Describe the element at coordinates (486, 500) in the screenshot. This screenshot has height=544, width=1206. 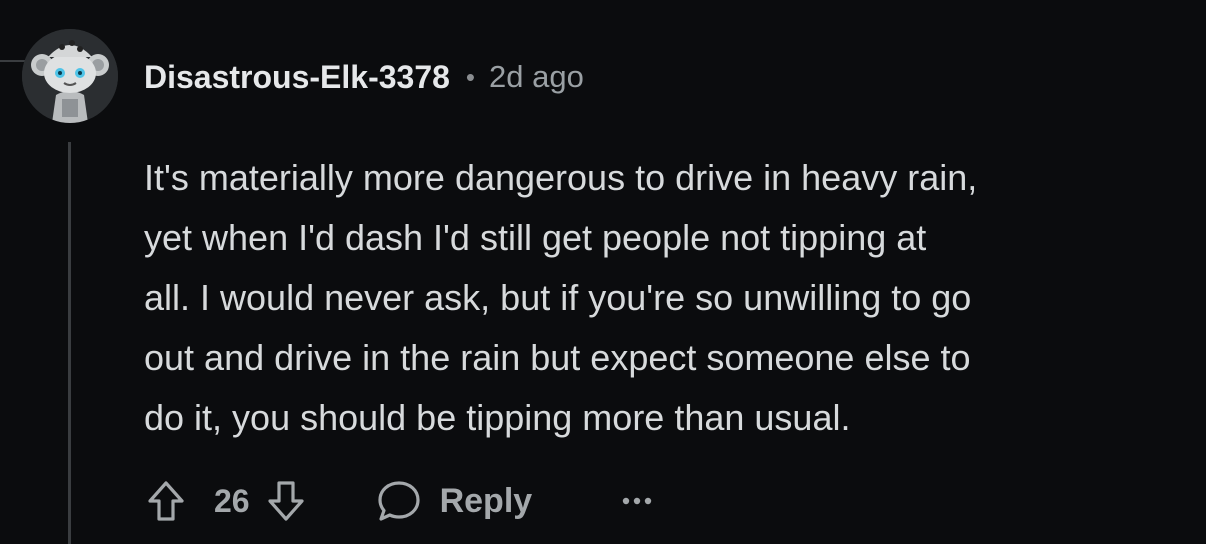
I see `reply-label: Reply` at that location.